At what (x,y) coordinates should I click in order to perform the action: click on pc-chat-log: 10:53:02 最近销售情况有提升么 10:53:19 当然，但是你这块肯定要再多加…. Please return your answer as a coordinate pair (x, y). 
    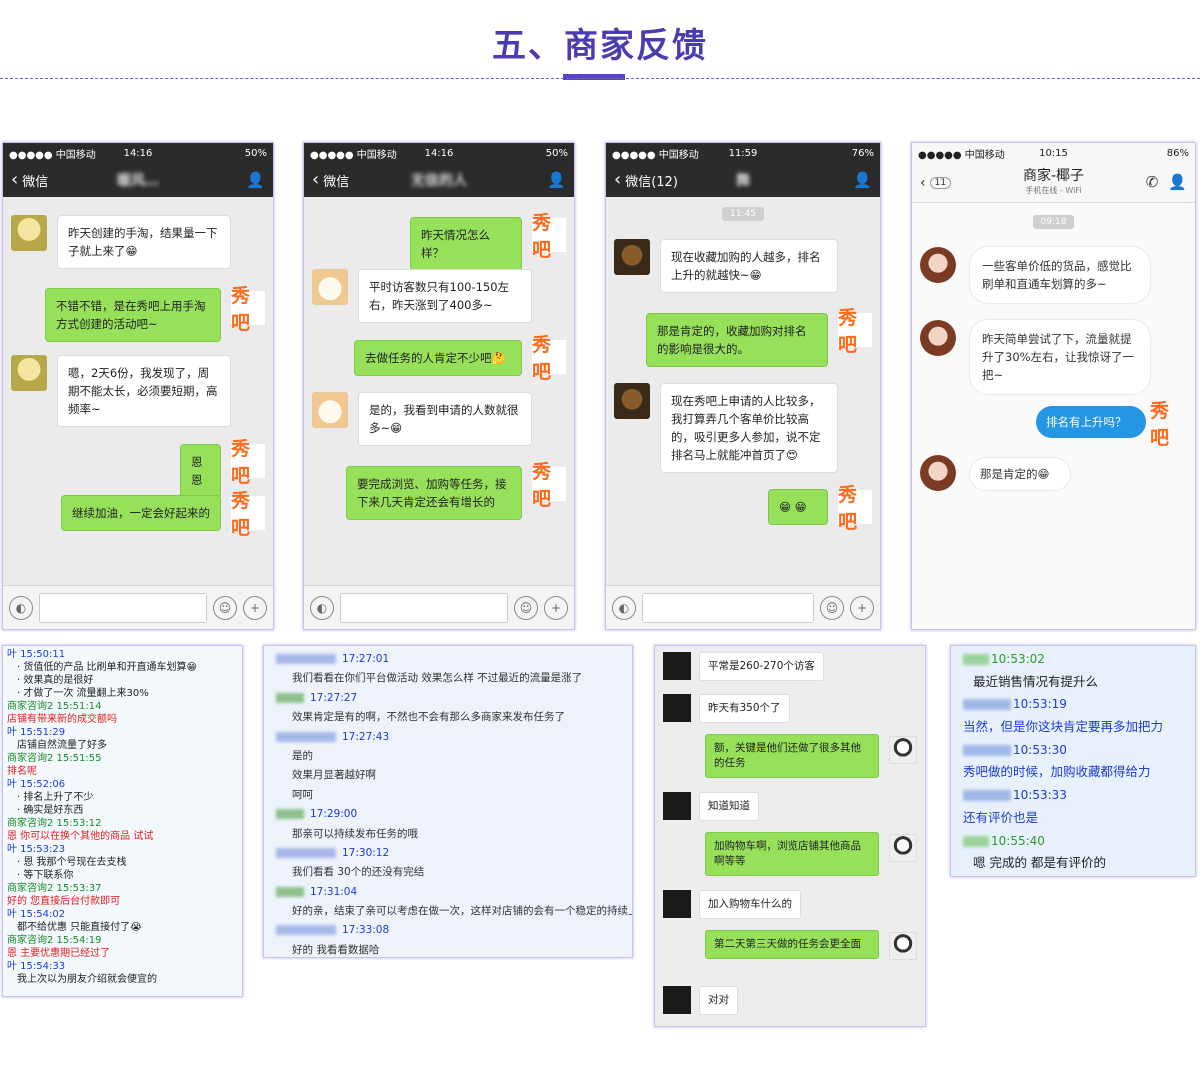
    Looking at the image, I should click on (1073, 761).